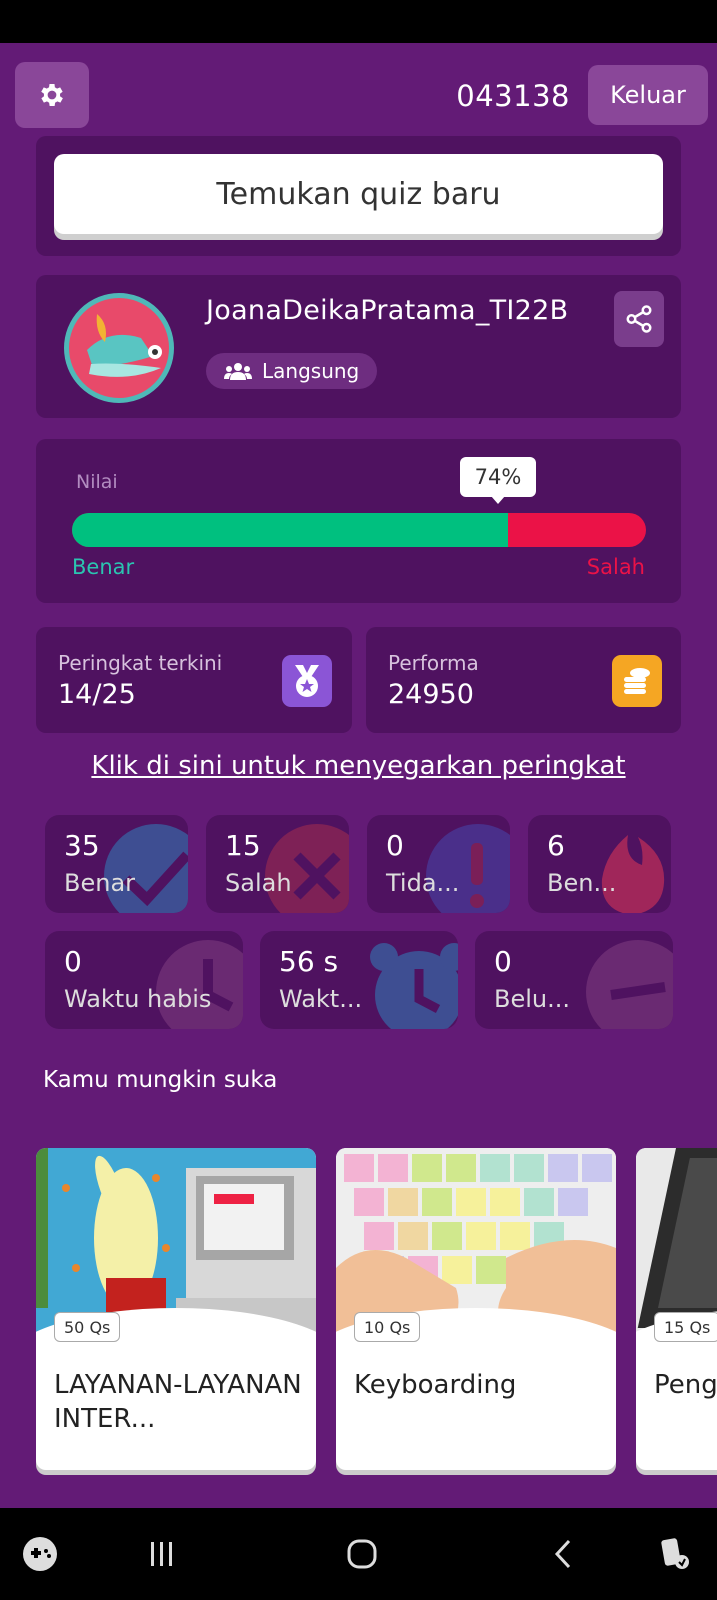 Image resolution: width=717 pixels, height=1600 pixels. What do you see at coordinates (82, 845) in the screenshot?
I see `stat-correct-value: 35` at bounding box center [82, 845].